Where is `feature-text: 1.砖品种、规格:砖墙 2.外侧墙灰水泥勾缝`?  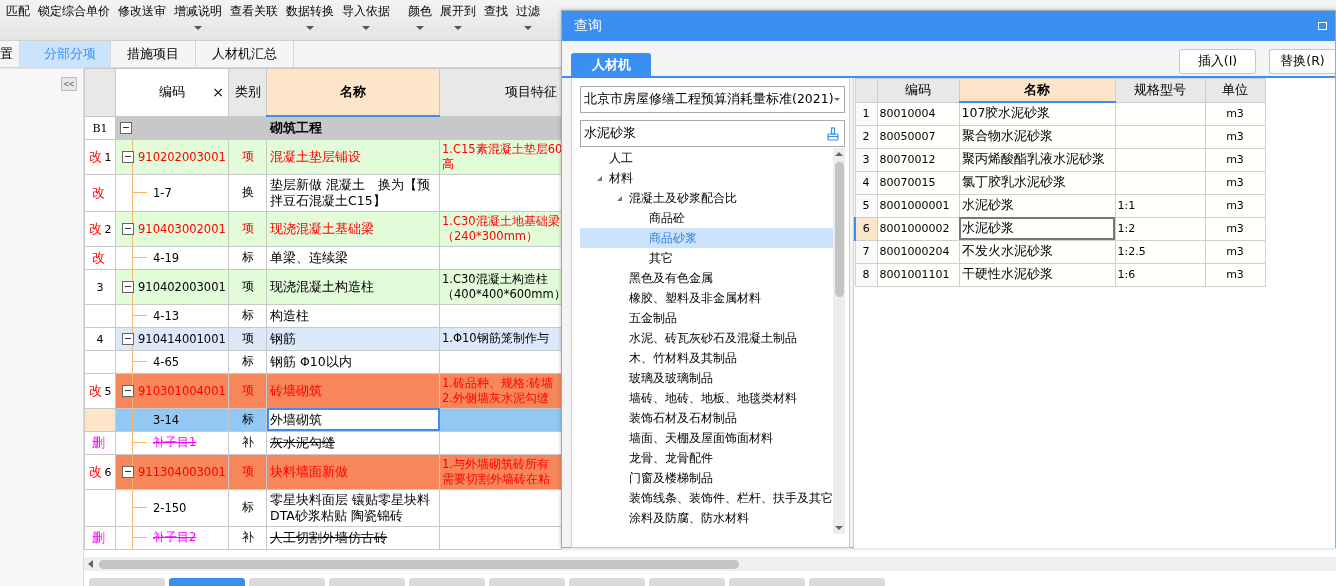
feature-text: 1.砖品种、规格:砖墙 2.外侧墙灰水泥勾缝 is located at coordinates (497, 390).